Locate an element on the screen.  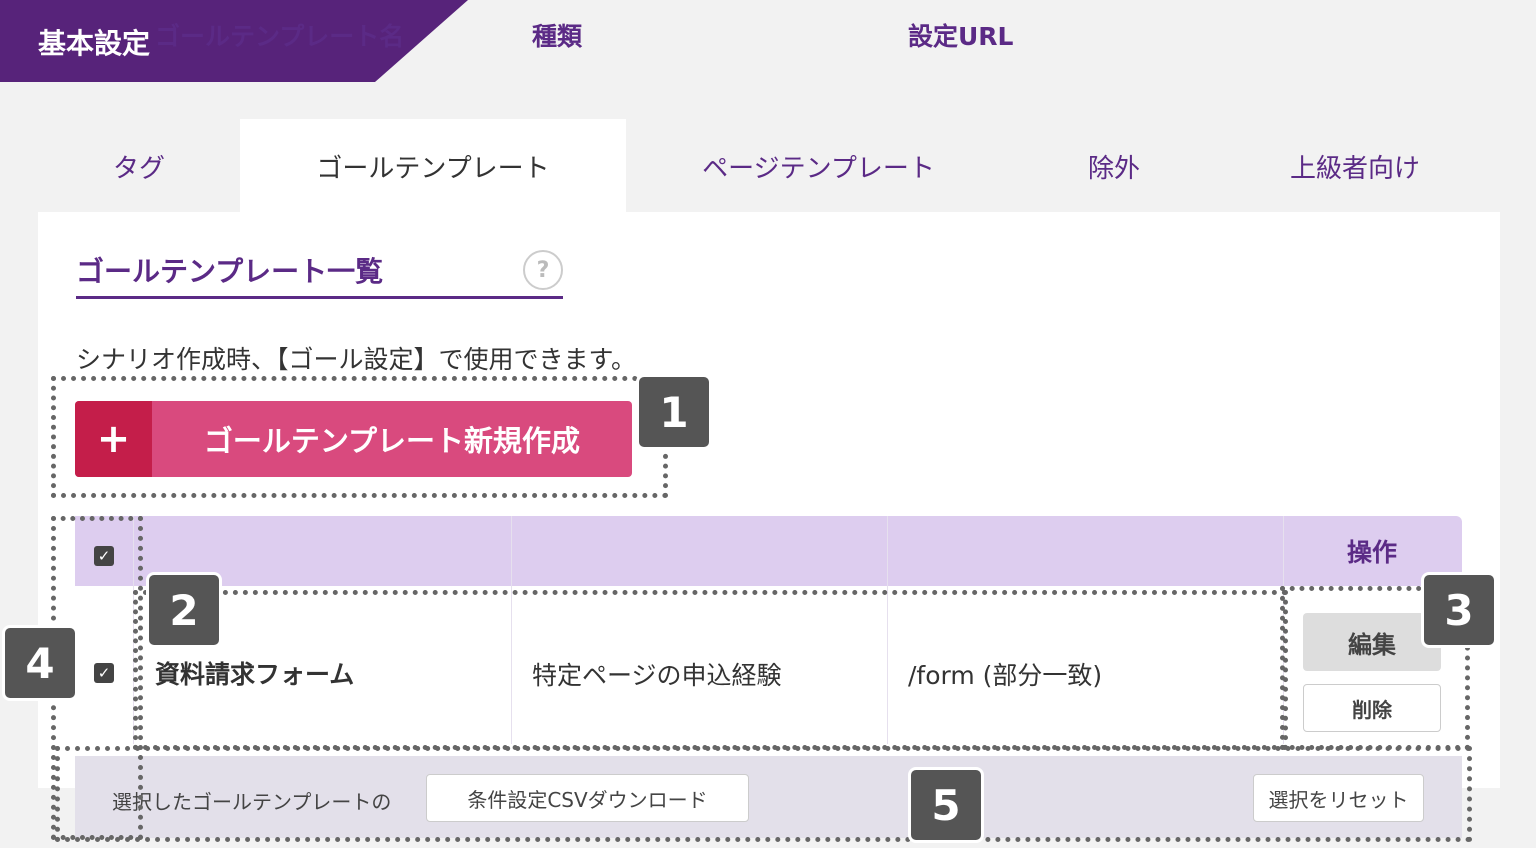
annotation-badge-5: 5 is located at coordinates (946, 805).